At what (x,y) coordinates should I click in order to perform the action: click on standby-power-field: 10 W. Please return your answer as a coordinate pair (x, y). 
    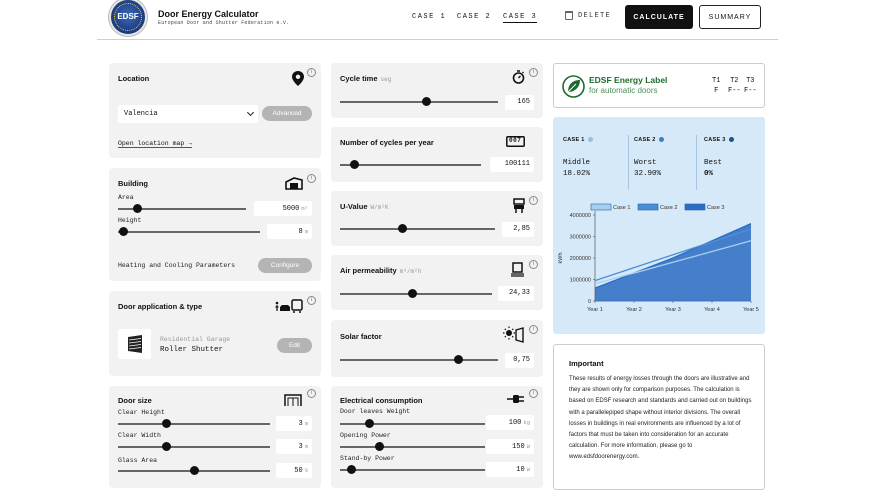
    Looking at the image, I should click on (510, 469).